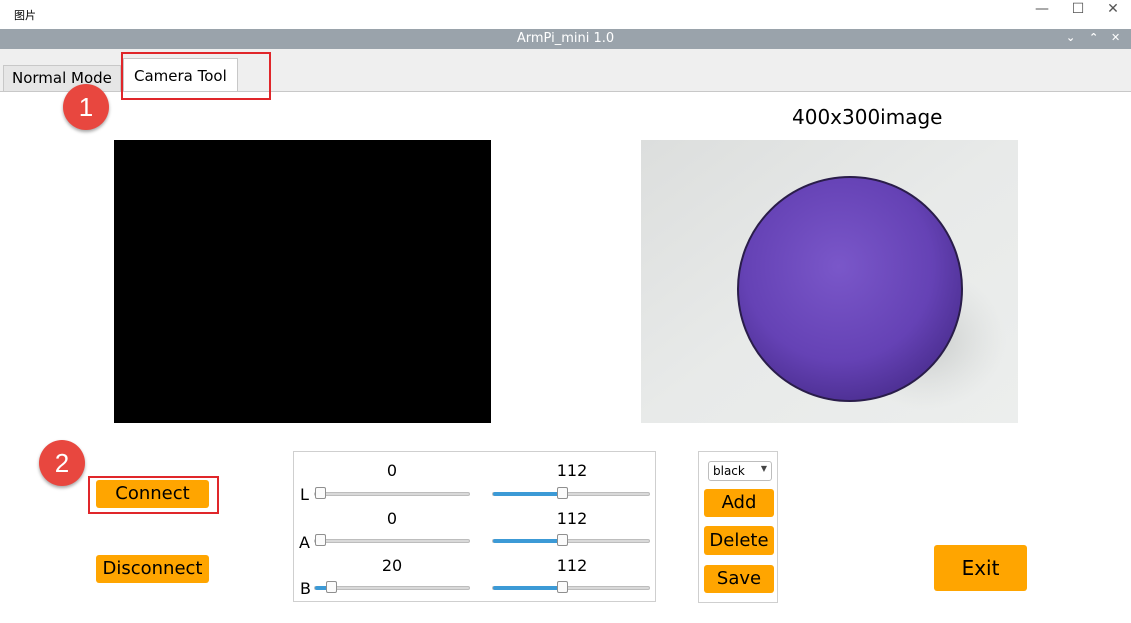 The image size is (1131, 623). Describe the element at coordinates (1070, 37) in the screenshot. I see `chevron-down-icon: ⌄` at that location.